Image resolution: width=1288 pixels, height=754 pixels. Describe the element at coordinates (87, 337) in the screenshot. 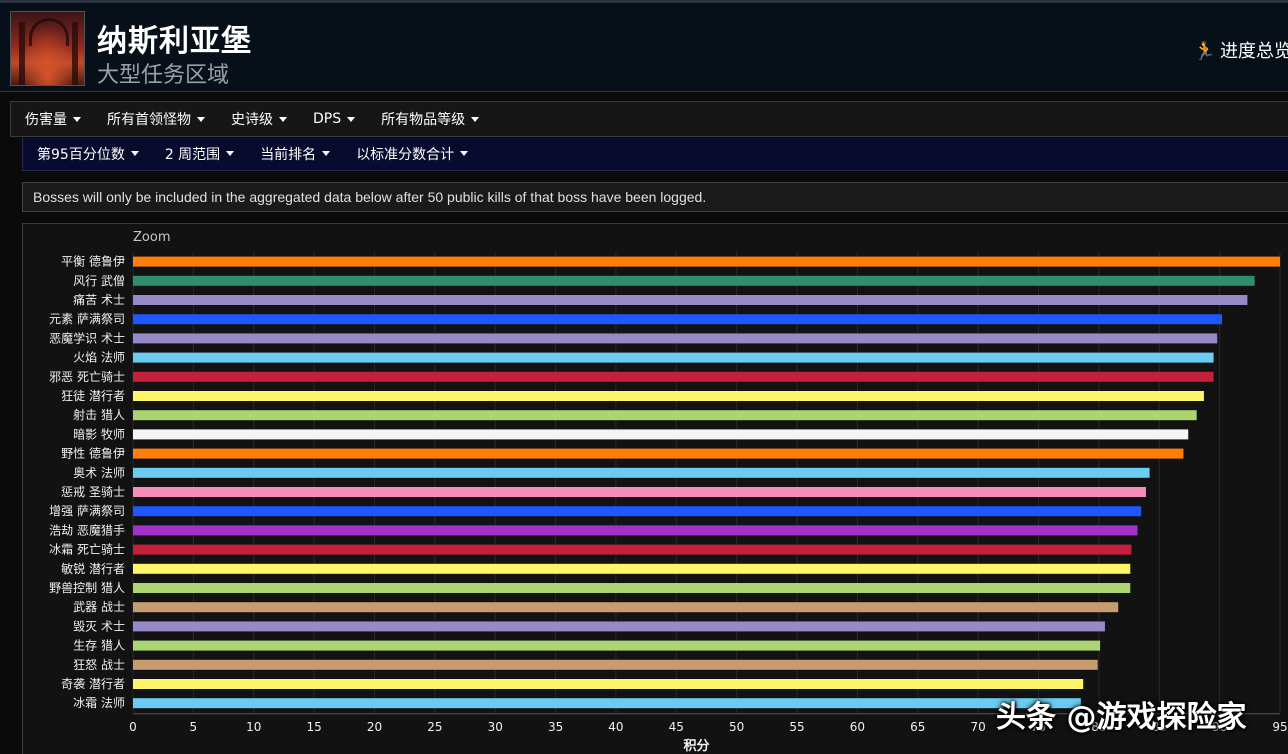

I see `category-label: 恶魔学识 术士` at that location.